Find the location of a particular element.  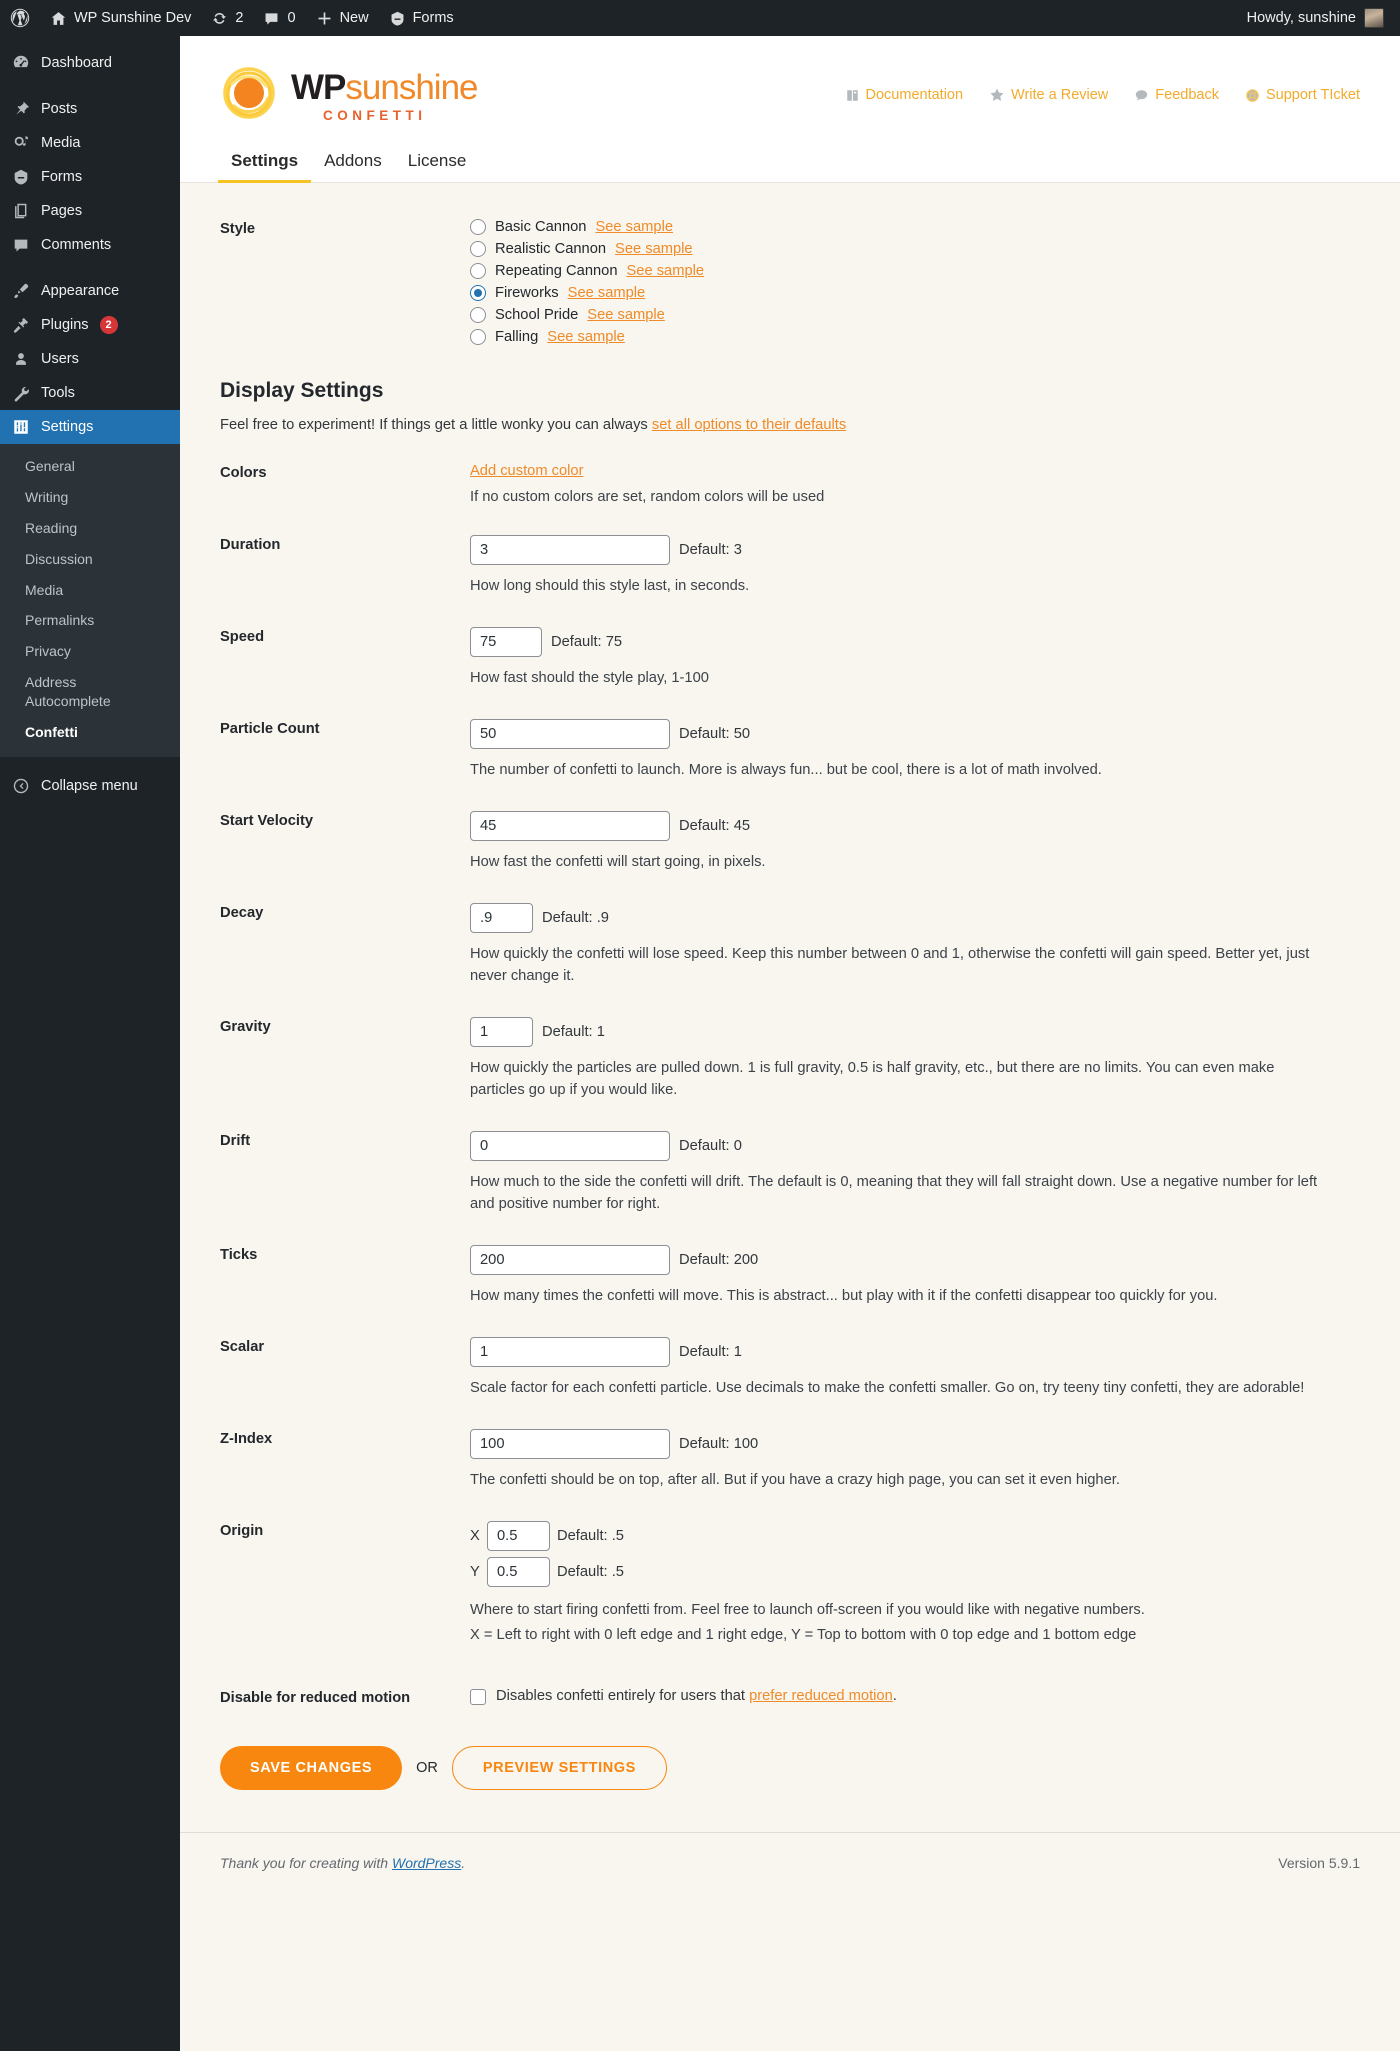

save-changes-button: SAVE CHANGES is located at coordinates (311, 1768).